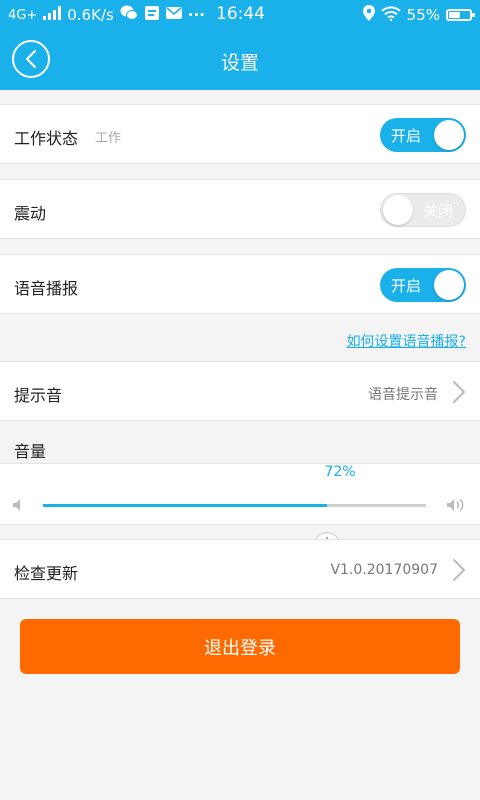  Describe the element at coordinates (38, 395) in the screenshot. I see `prompt-sound-label: 提示音` at that location.